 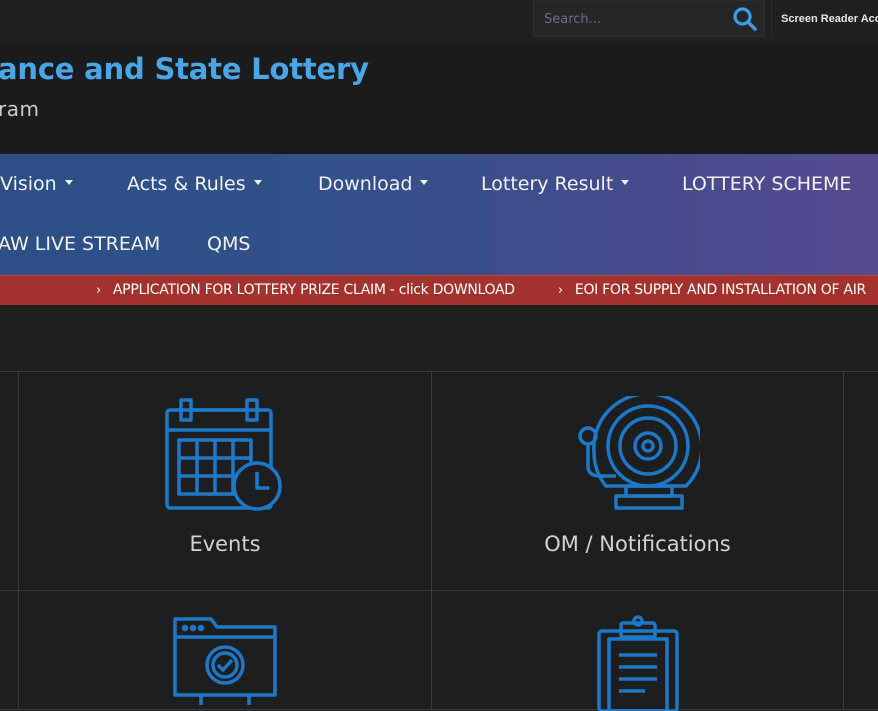 I want to click on nav-item-vision: Vision, so click(x=36, y=184).